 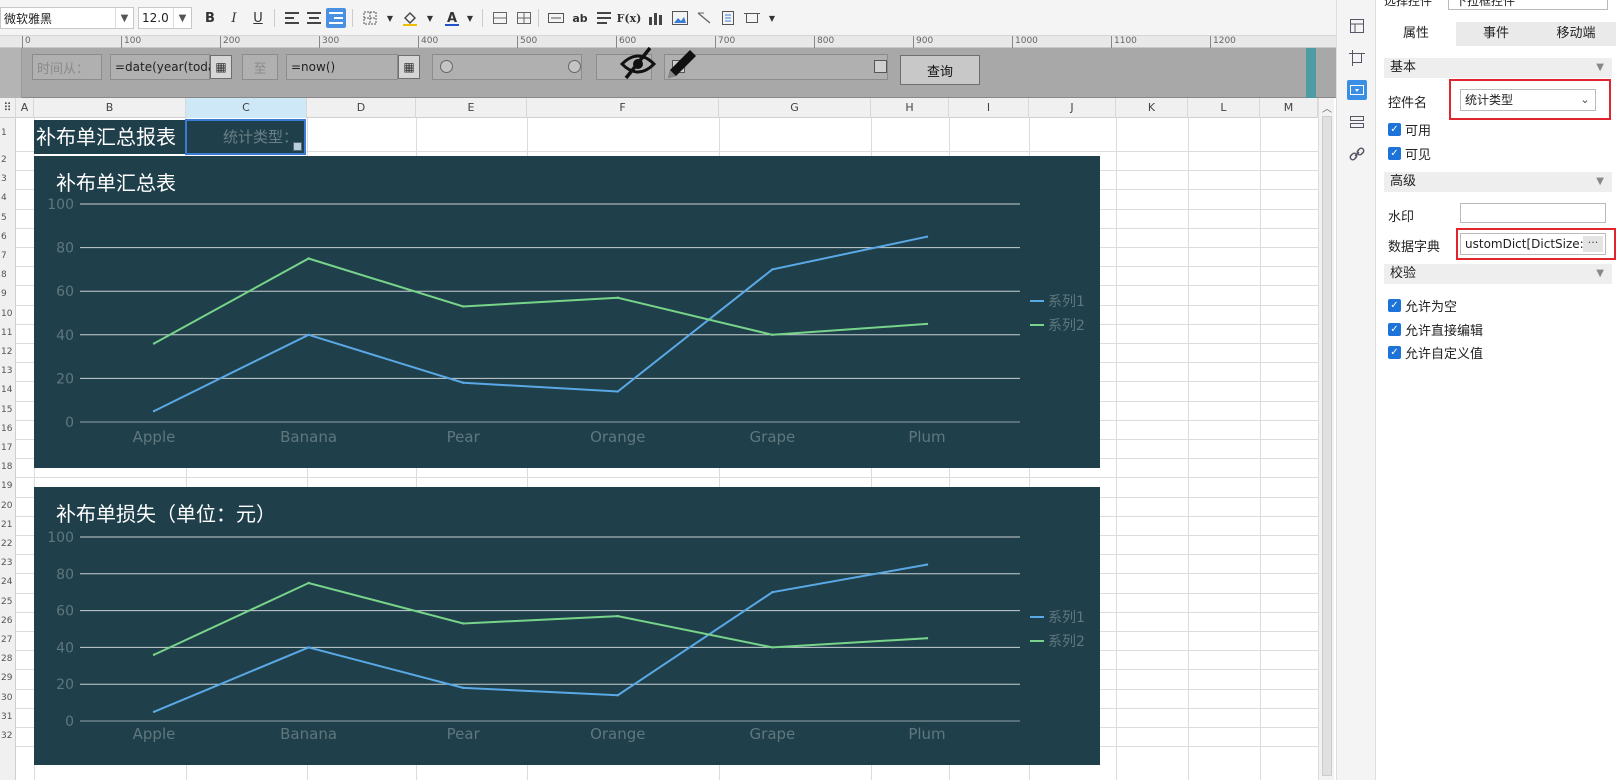 What do you see at coordinates (728, 18) in the screenshot?
I see `sub-report-icon` at bounding box center [728, 18].